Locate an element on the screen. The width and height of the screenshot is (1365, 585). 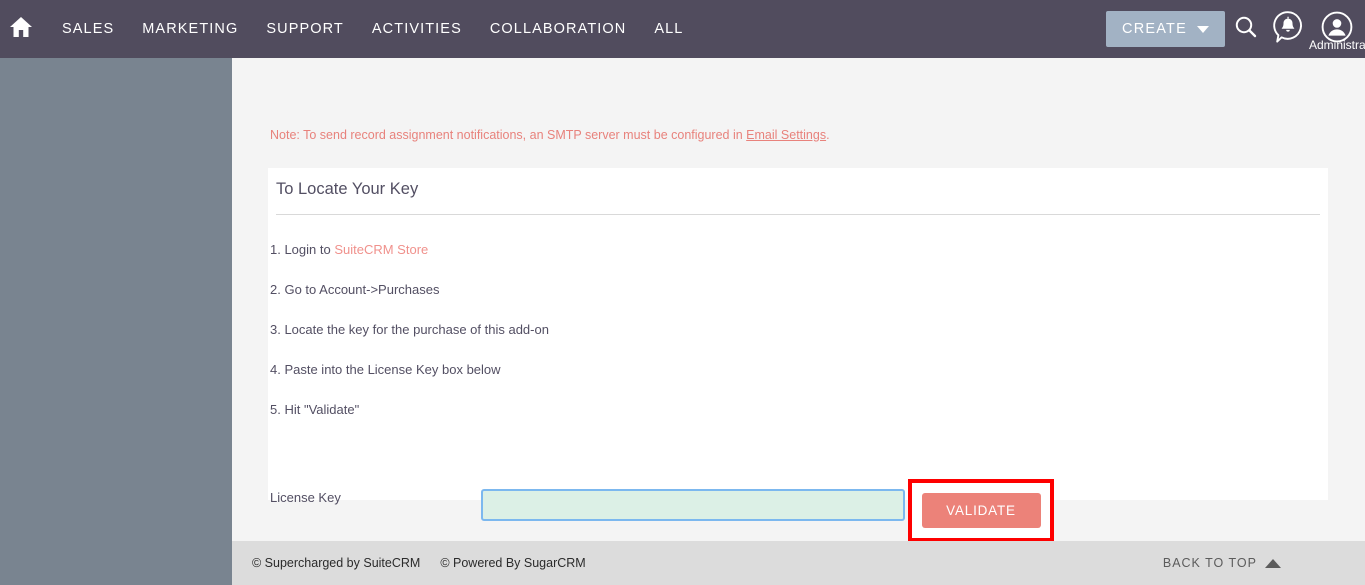
nav-item-support: SUPPORT is located at coordinates (305, 29).